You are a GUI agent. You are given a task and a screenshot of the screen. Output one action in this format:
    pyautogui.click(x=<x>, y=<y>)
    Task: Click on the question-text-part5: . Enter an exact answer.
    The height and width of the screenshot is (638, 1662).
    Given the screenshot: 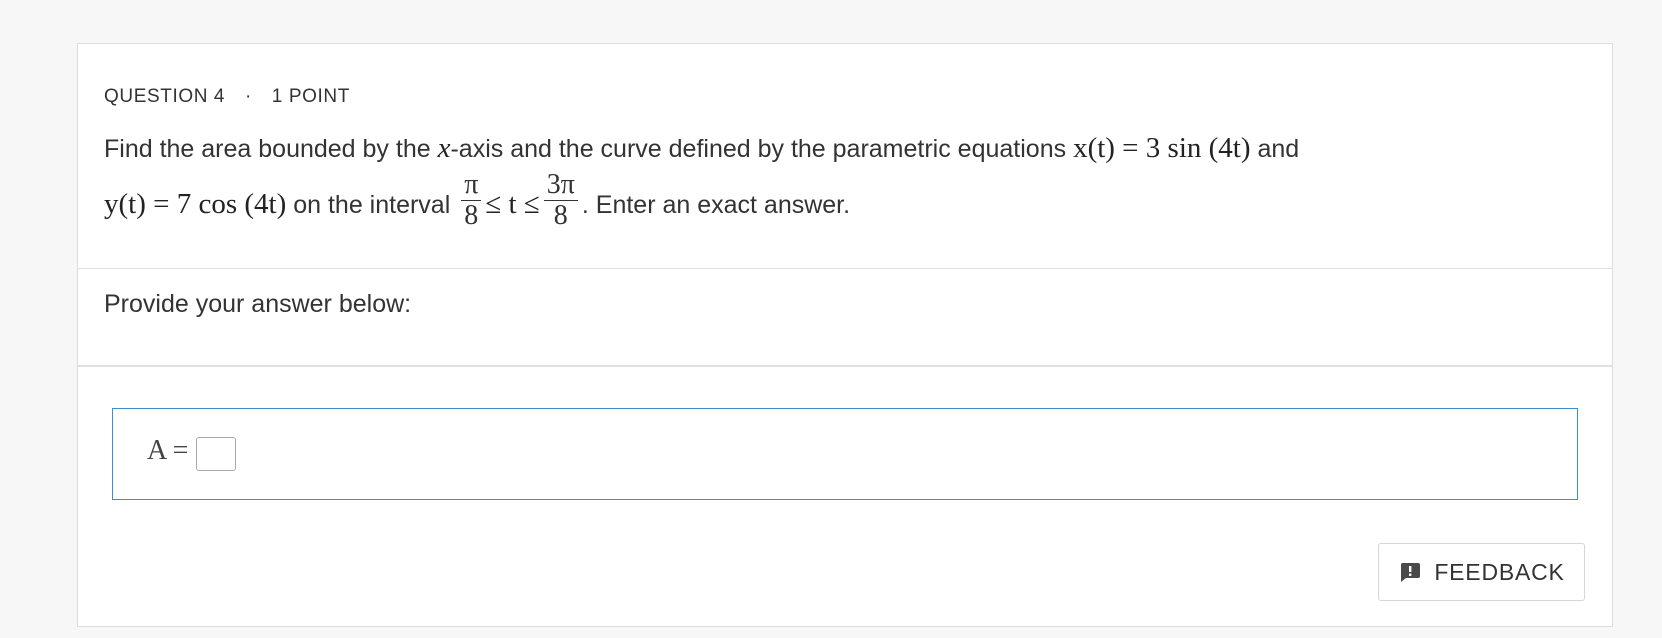 What is the action you would take?
    pyautogui.click(x=716, y=205)
    